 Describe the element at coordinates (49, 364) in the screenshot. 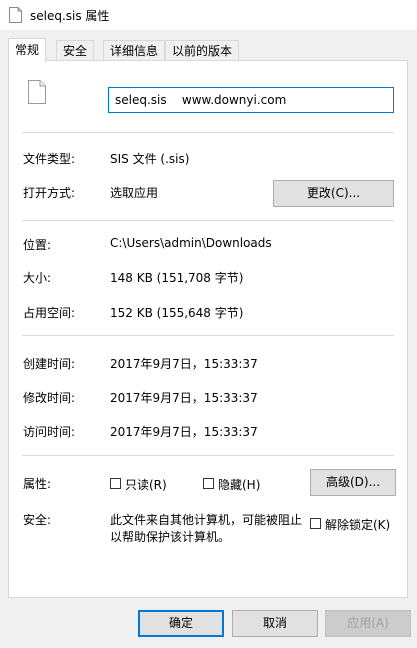

I see `created-label: 创建时间:` at that location.